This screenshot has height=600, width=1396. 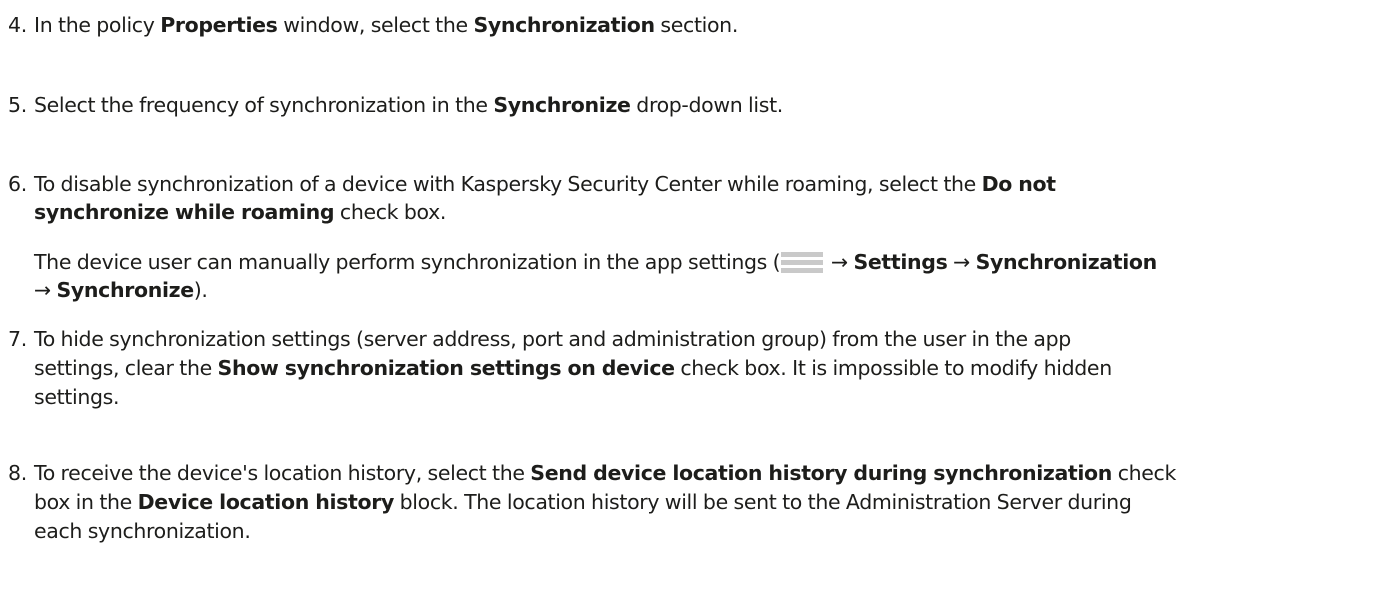 I want to click on step-text: In the policy, so click(x=97, y=25).